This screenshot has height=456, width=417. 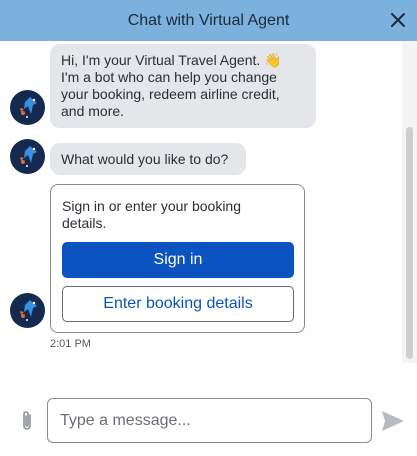 What do you see at coordinates (409, 243) in the screenshot?
I see `scrollbar-thumb` at bounding box center [409, 243].